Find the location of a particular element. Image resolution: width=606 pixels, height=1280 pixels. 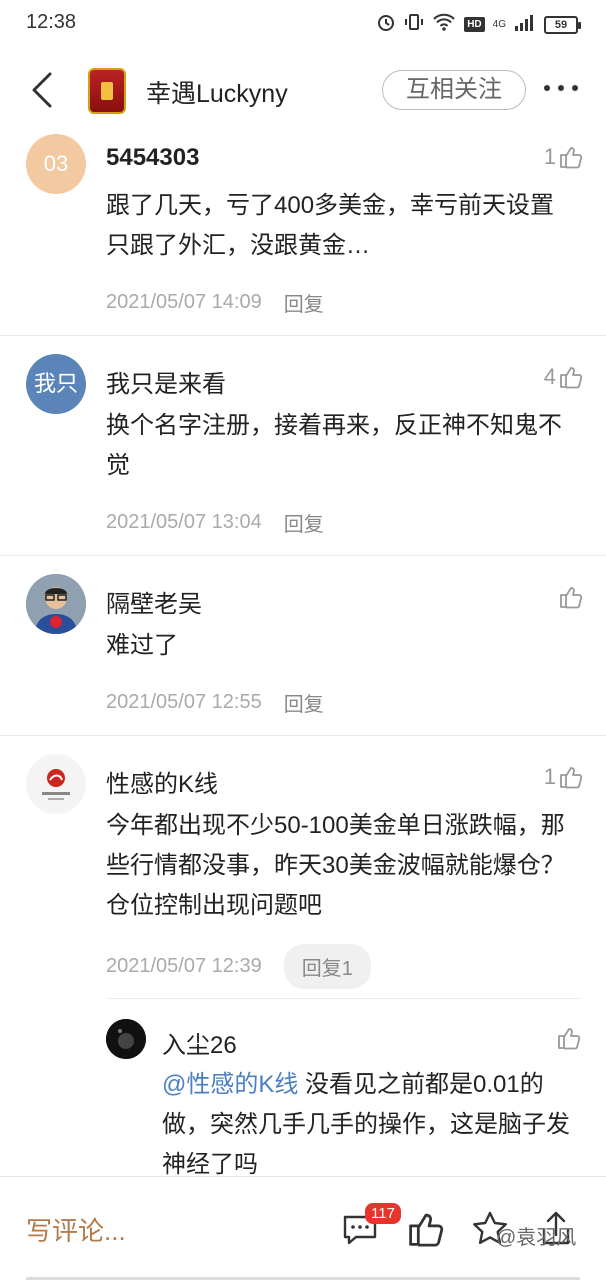

chevron-left-icon is located at coordinates (42, 90).